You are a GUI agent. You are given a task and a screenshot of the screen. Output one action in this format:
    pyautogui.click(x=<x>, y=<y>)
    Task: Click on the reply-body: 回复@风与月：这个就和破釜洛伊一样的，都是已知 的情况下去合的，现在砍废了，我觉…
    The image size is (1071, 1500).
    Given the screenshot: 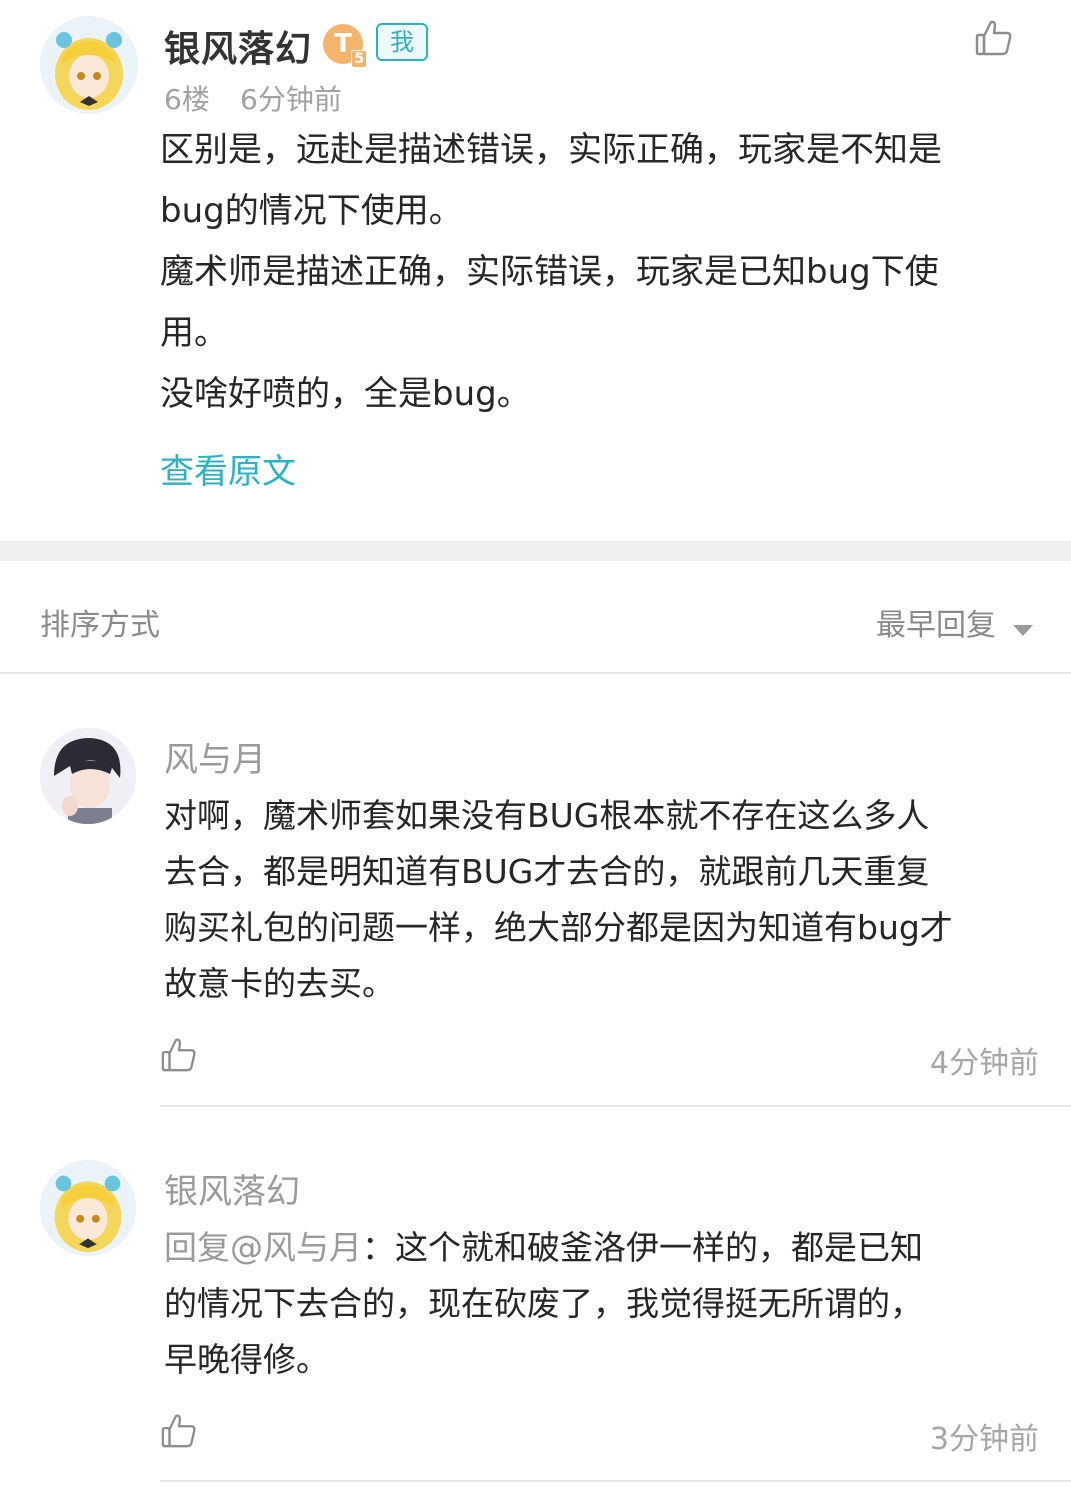 What is the action you would take?
    pyautogui.click(x=543, y=1304)
    